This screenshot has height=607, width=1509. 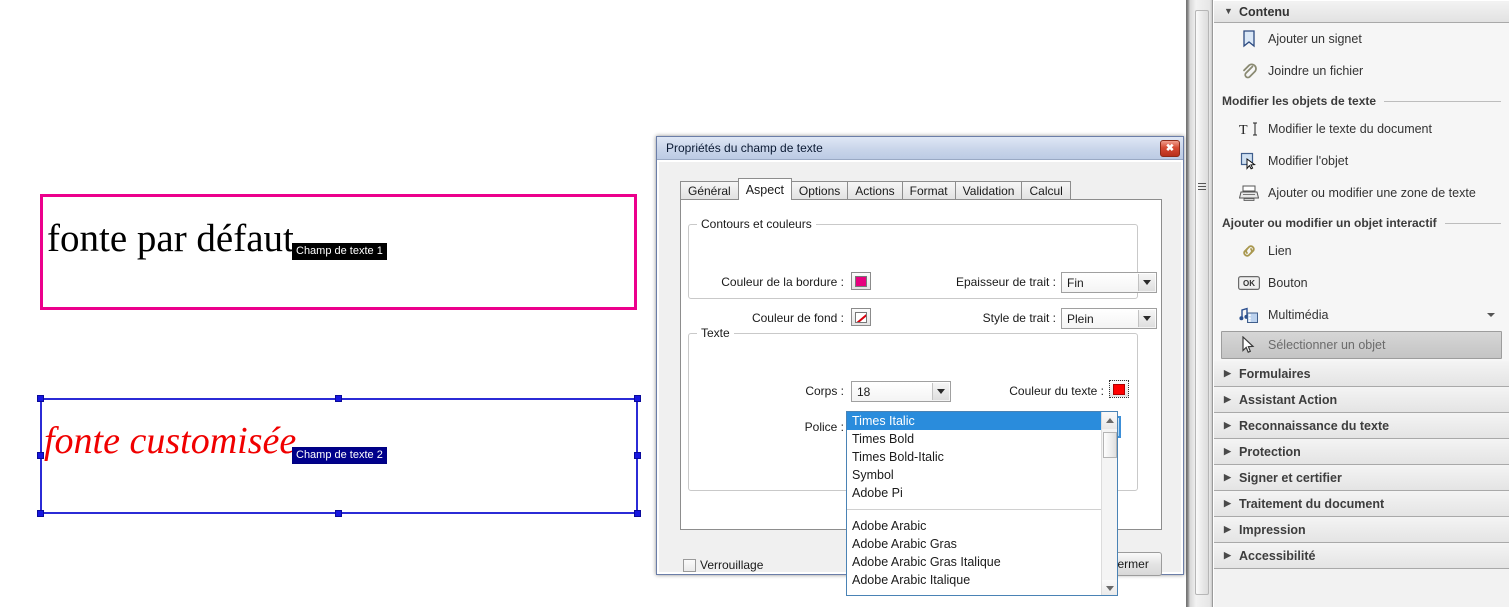 I want to click on font-dropdown-separator, so click(x=974, y=509).